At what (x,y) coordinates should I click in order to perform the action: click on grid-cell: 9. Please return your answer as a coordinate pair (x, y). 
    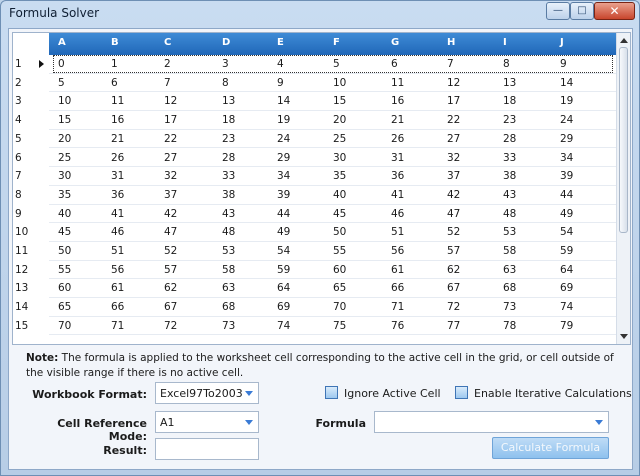
    Looking at the image, I should click on (563, 64).